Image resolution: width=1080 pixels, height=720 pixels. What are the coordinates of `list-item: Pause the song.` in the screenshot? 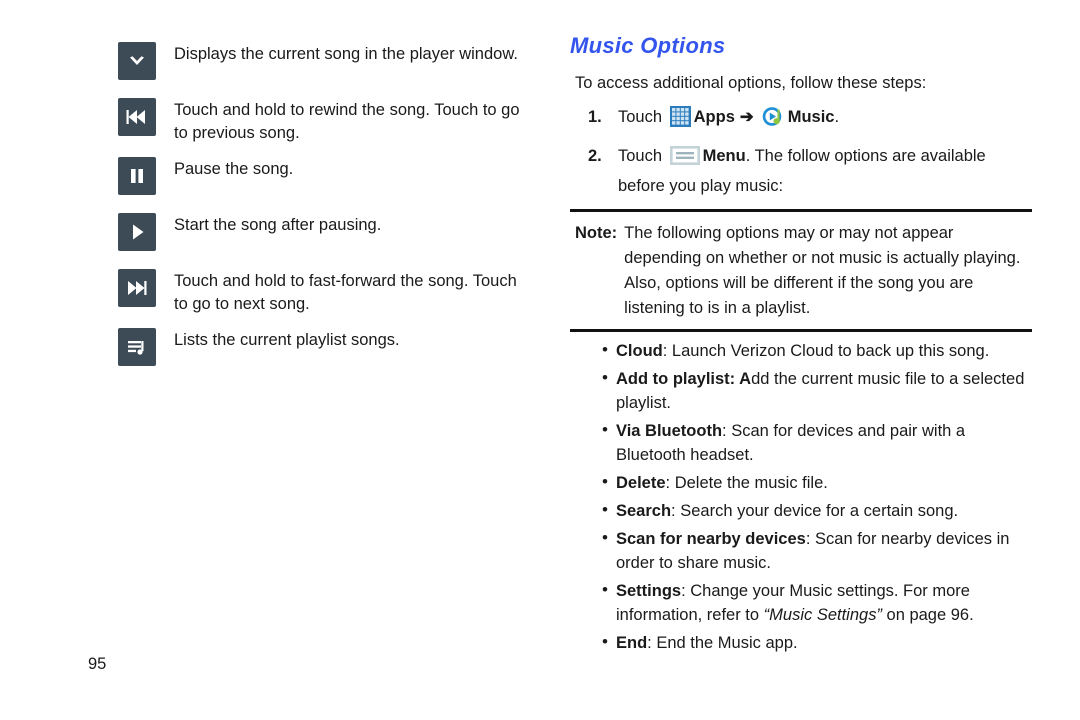 It's located at (328, 175).